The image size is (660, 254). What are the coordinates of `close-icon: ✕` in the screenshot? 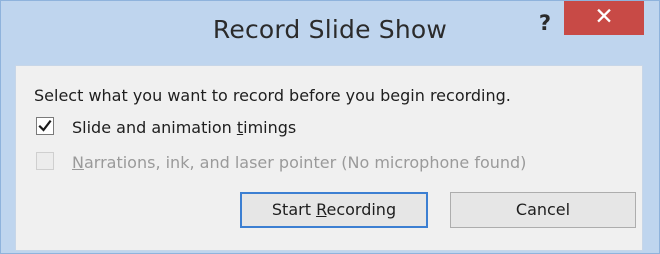 It's located at (604, 17).